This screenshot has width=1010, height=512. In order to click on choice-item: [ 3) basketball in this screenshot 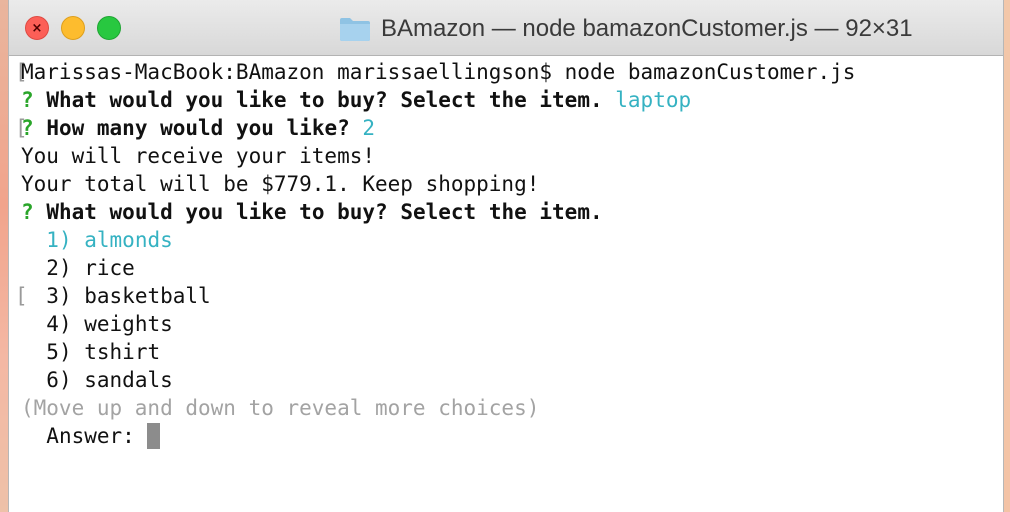, I will do `click(113, 296)`.